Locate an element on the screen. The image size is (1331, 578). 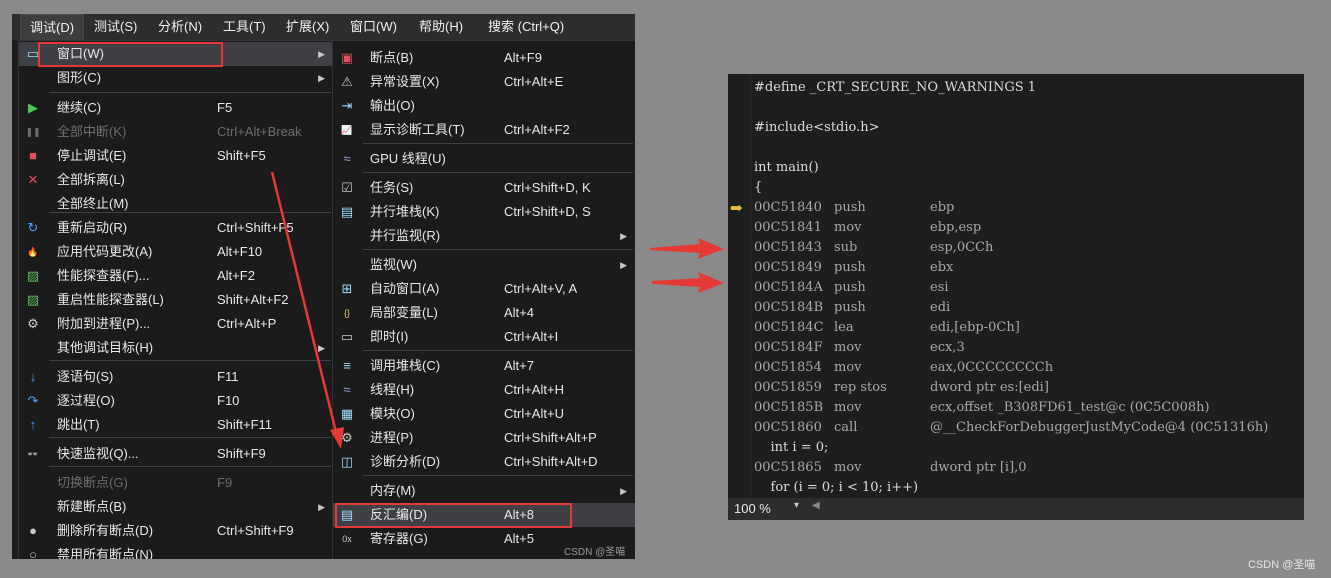
asm-line: 00C5184F mov ecx,3 is located at coordinates (1024, 348).